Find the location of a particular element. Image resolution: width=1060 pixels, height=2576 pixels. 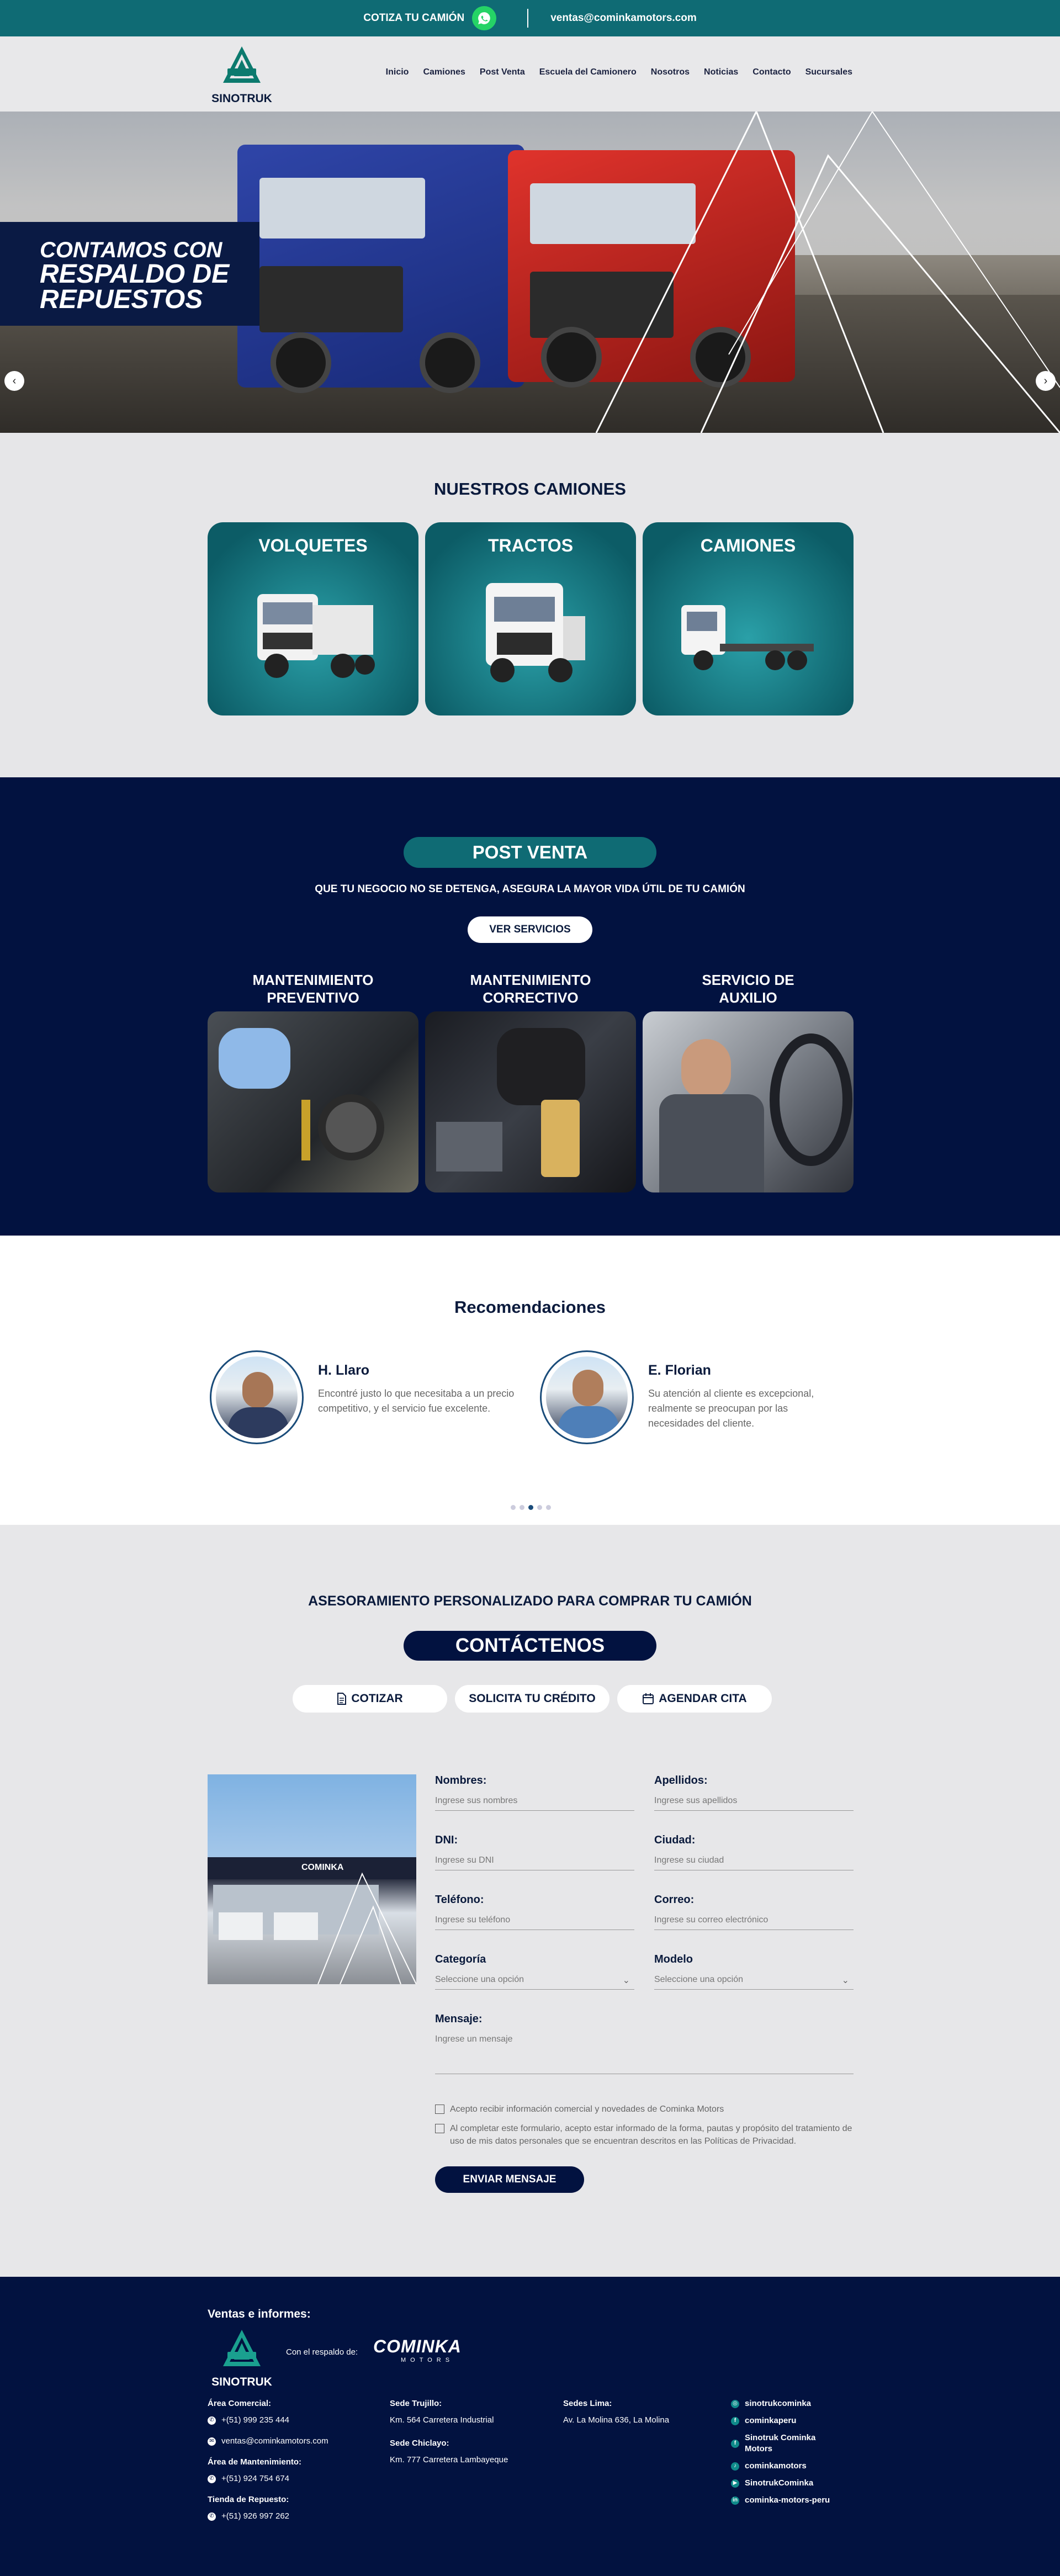

nombres-label: Nombres: is located at coordinates (461, 1780).